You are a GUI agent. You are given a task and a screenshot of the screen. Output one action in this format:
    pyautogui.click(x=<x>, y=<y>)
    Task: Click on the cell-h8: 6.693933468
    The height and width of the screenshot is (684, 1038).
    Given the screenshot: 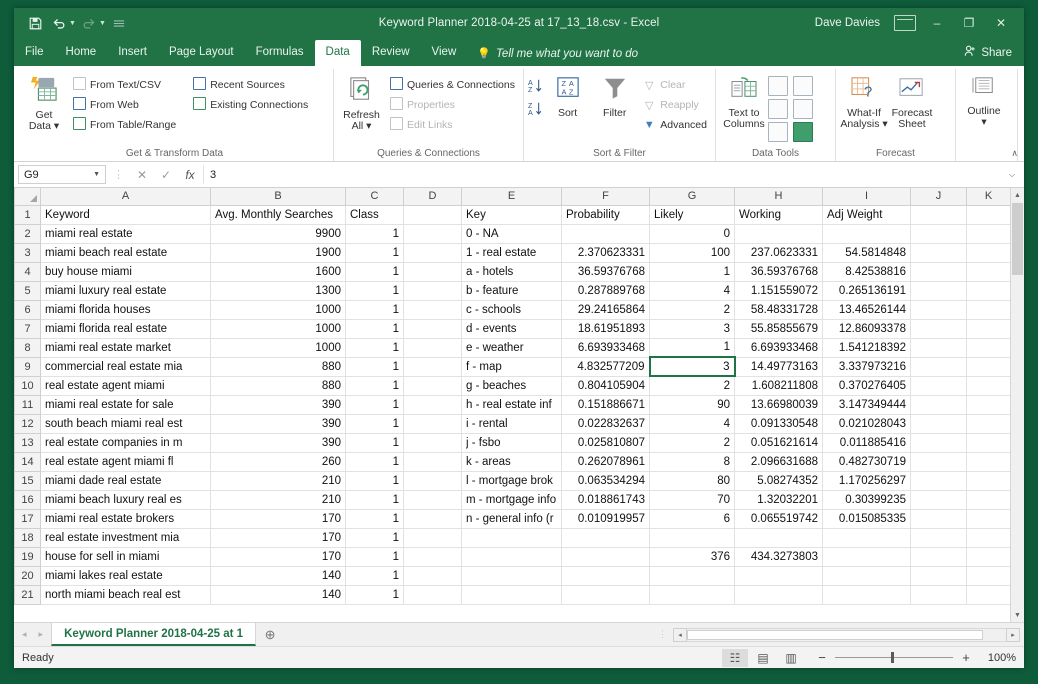 What is the action you would take?
    pyautogui.click(x=778, y=347)
    